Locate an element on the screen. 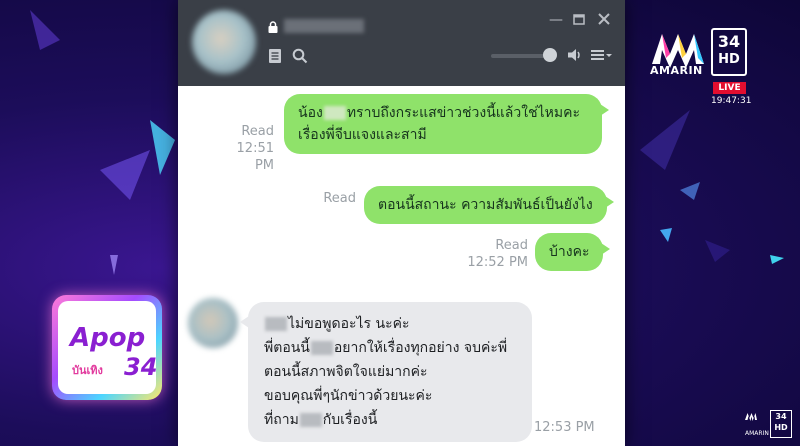  message-time: 12:51 PM is located at coordinates (255, 157).